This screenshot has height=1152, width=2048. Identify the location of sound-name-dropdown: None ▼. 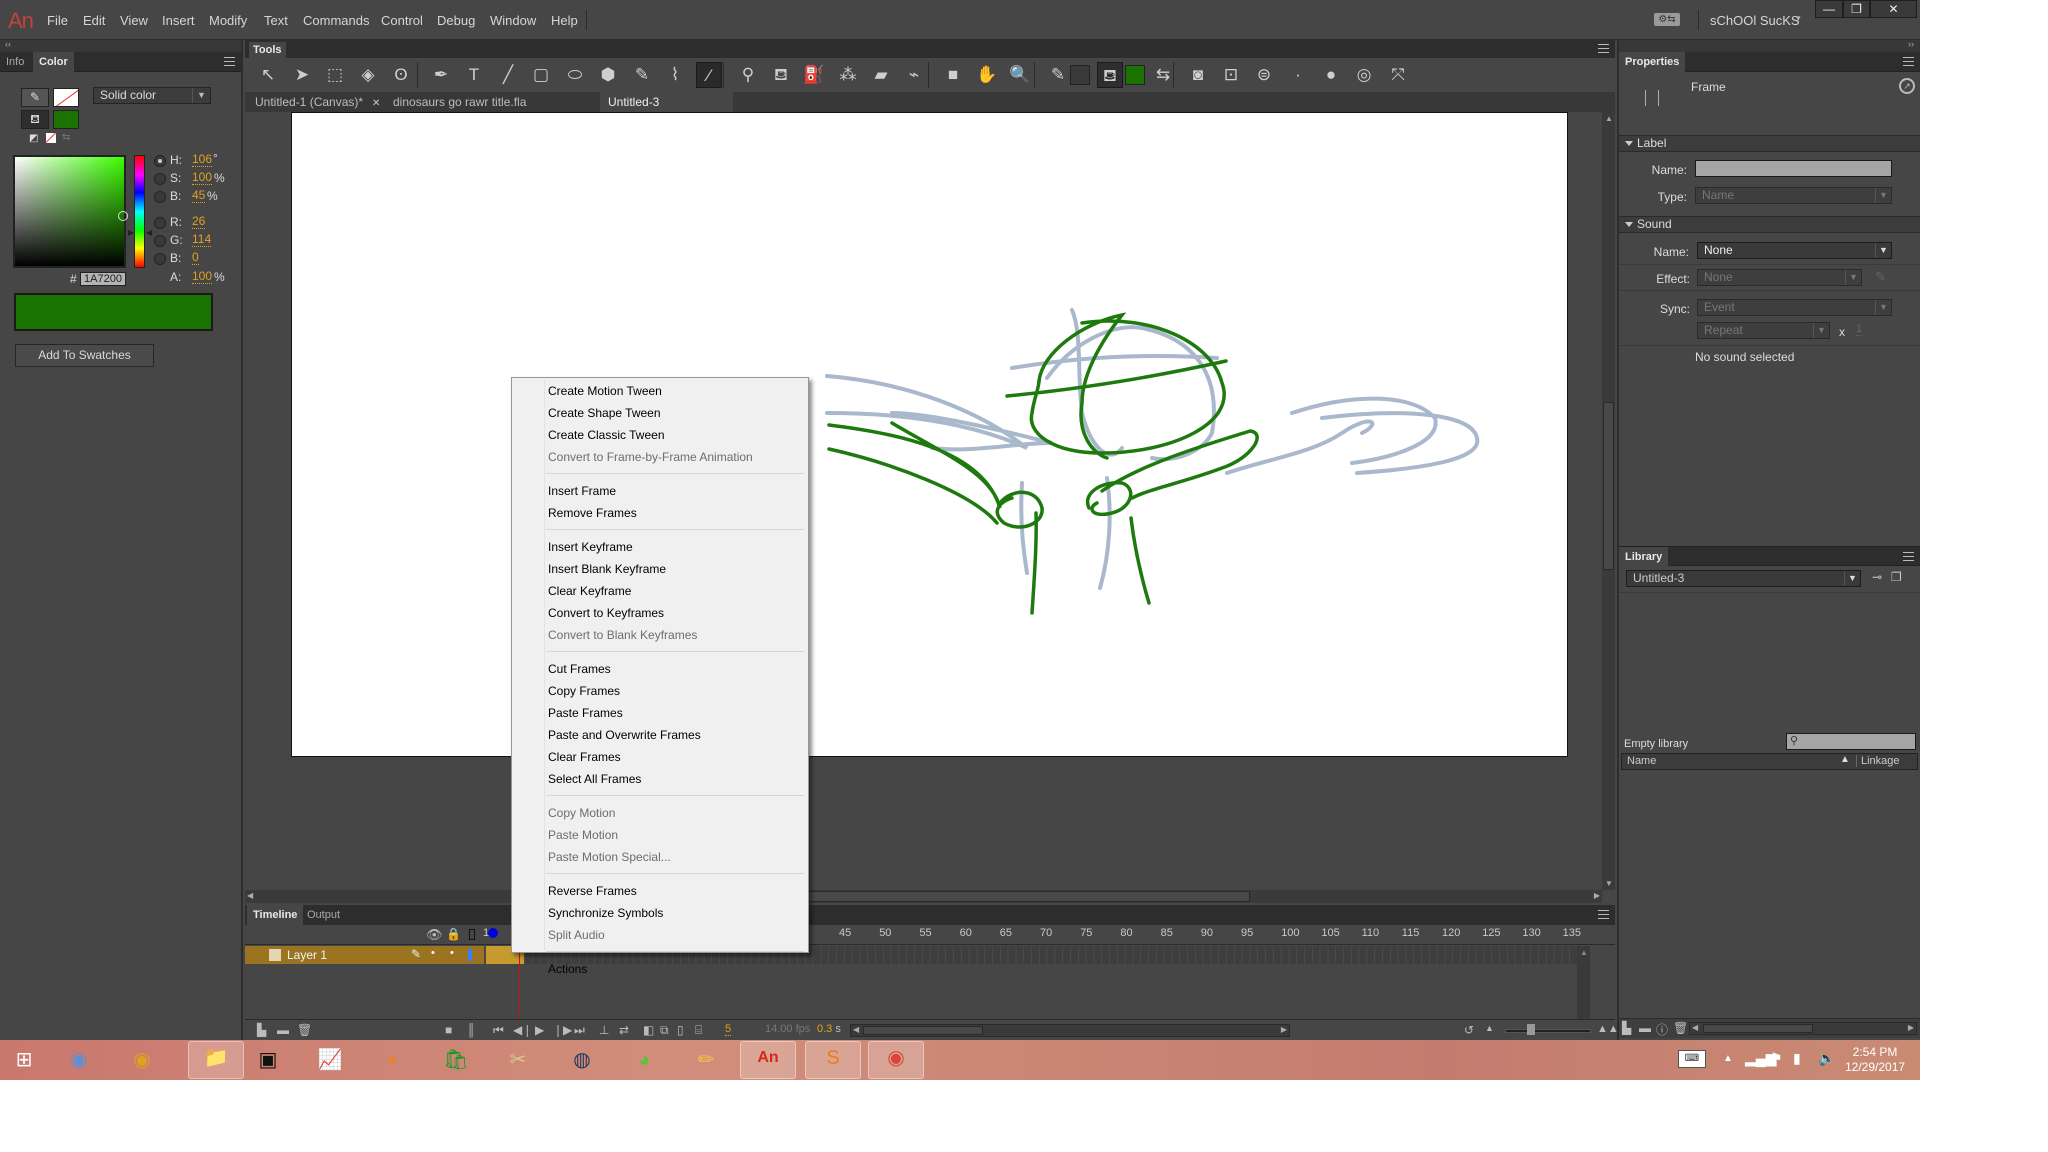
(1794, 250).